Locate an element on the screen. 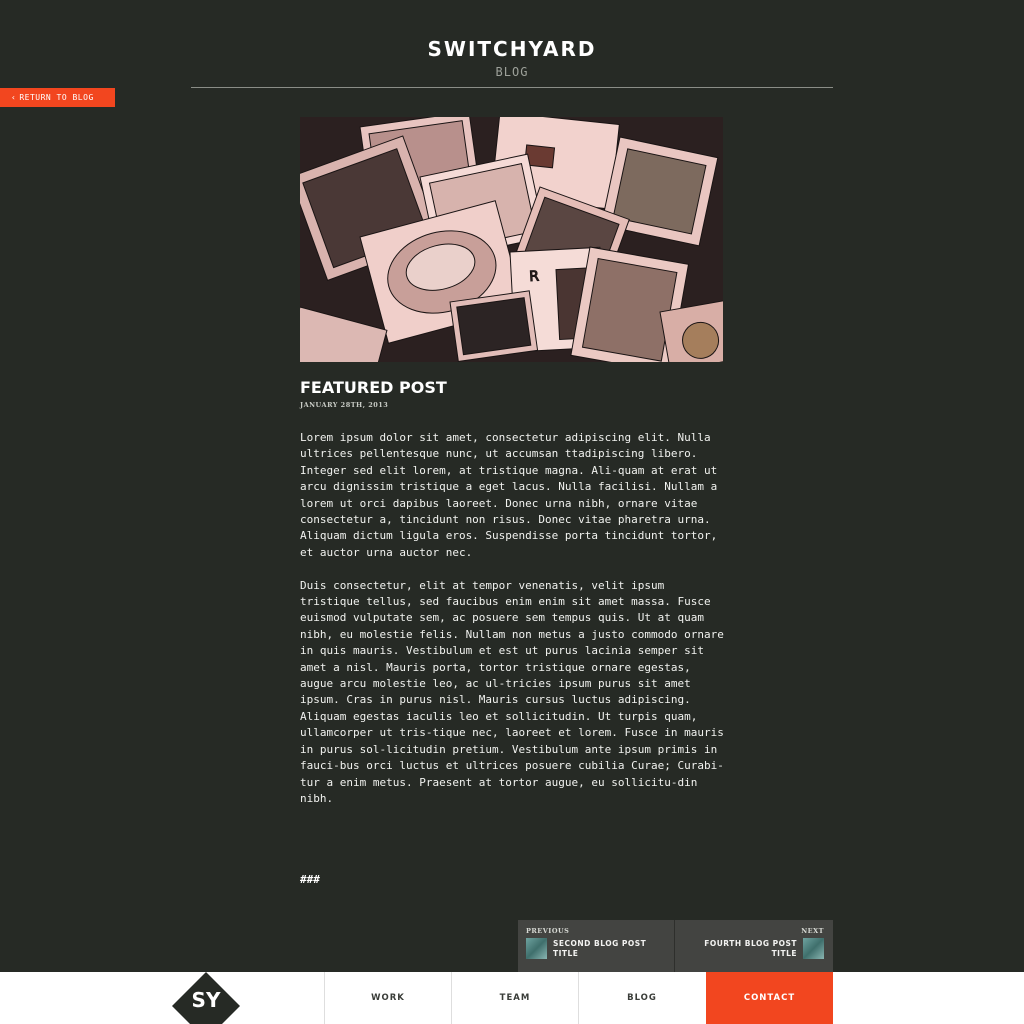 The height and width of the screenshot is (1024, 1024). next-label: NEXT is located at coordinates (812, 931).